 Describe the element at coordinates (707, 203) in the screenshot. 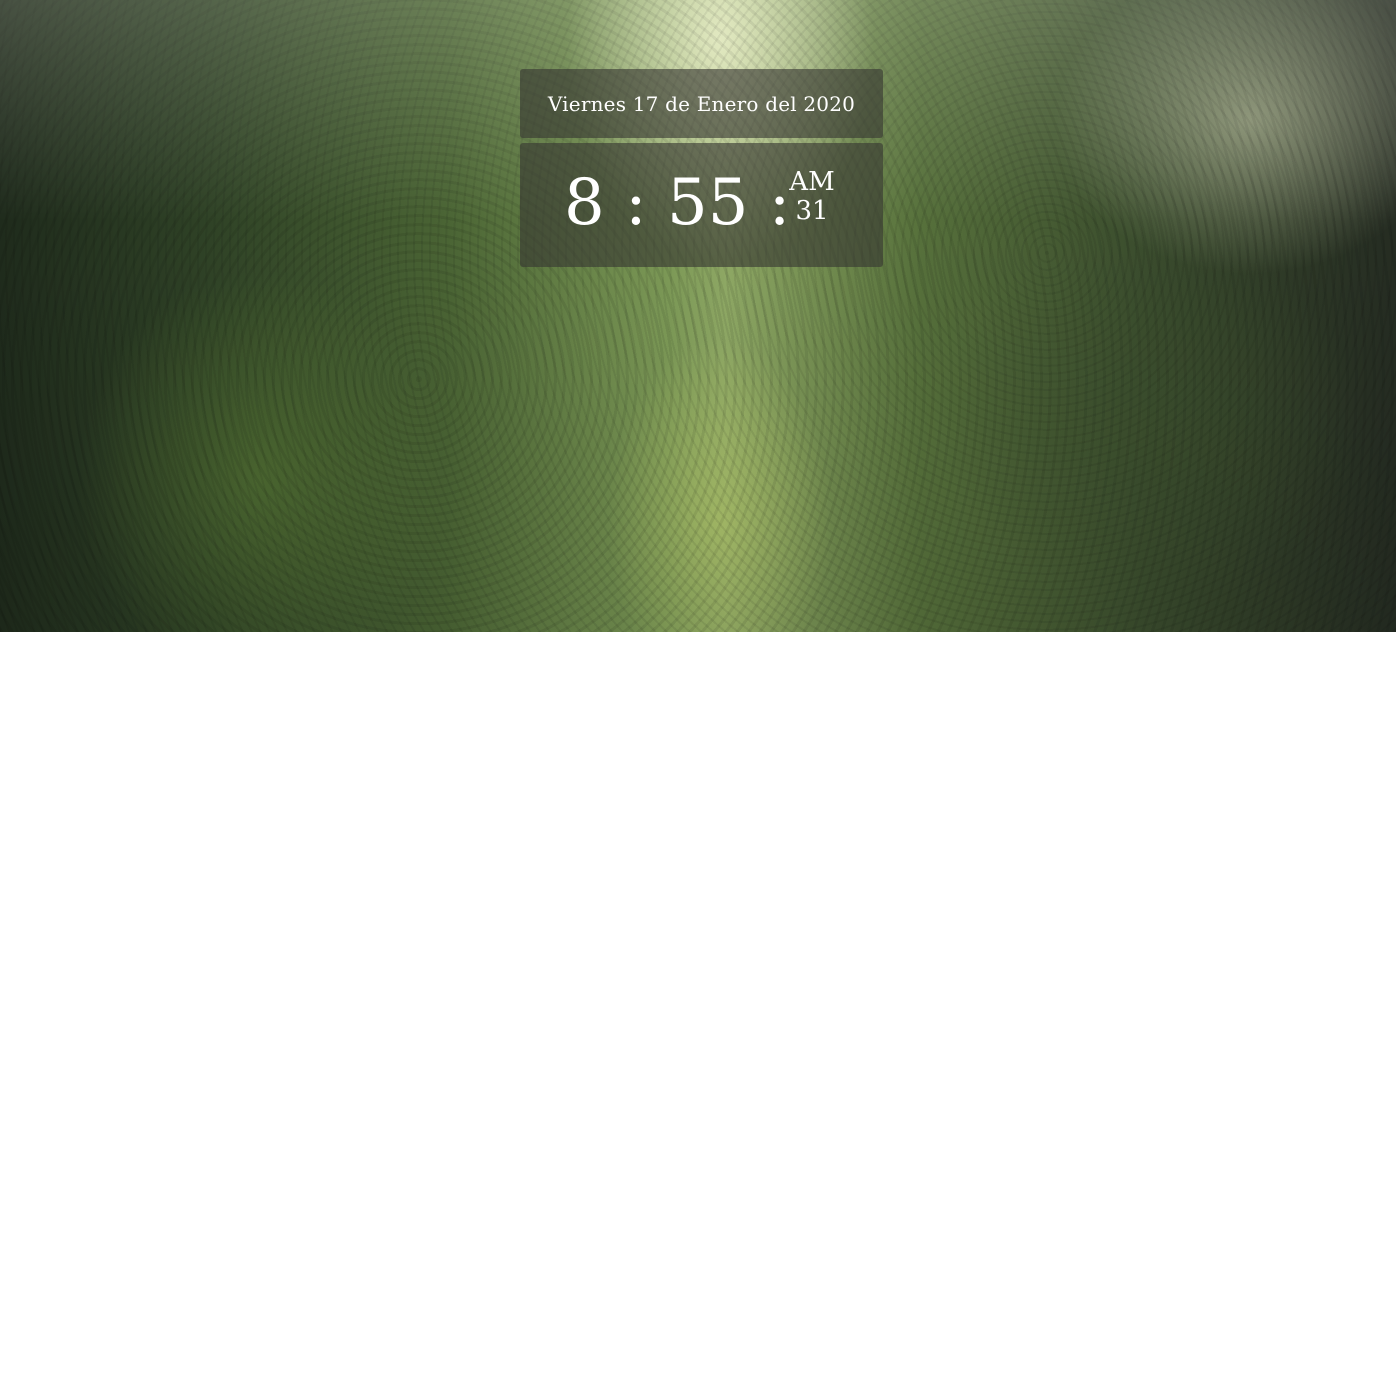

I see `clock-minutes: 55` at that location.